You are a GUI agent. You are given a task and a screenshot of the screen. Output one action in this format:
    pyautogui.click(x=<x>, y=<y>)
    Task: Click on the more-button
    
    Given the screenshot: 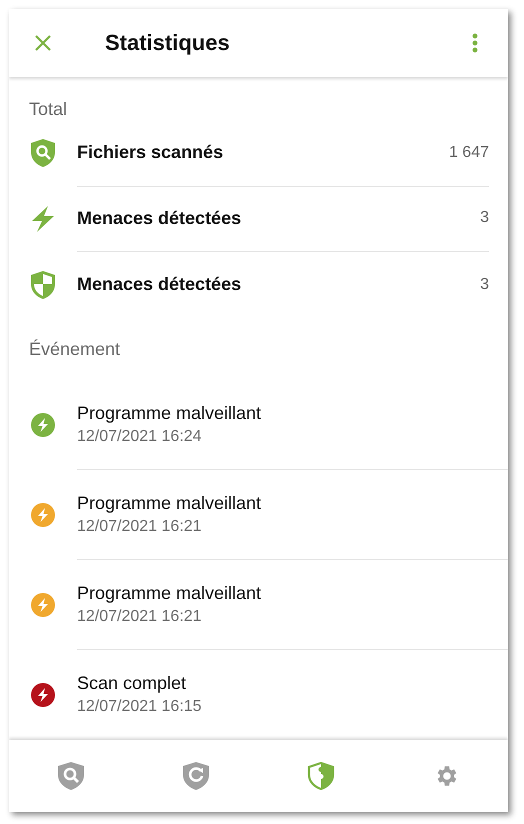 What is the action you would take?
    pyautogui.click(x=475, y=43)
    